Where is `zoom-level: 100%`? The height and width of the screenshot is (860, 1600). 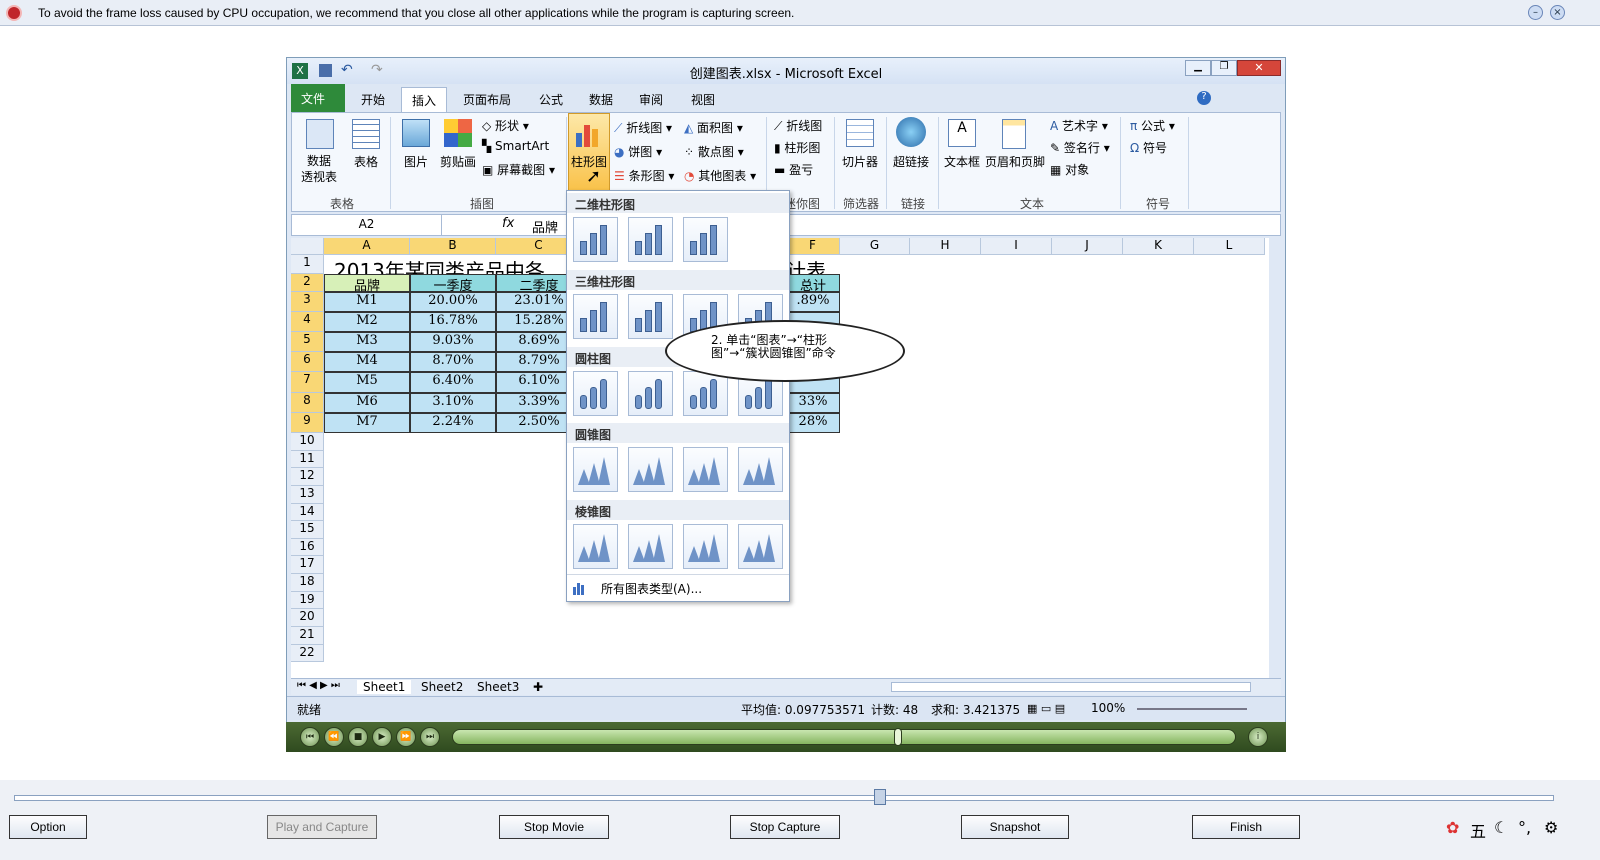
zoom-level: 100% is located at coordinates (1108, 708).